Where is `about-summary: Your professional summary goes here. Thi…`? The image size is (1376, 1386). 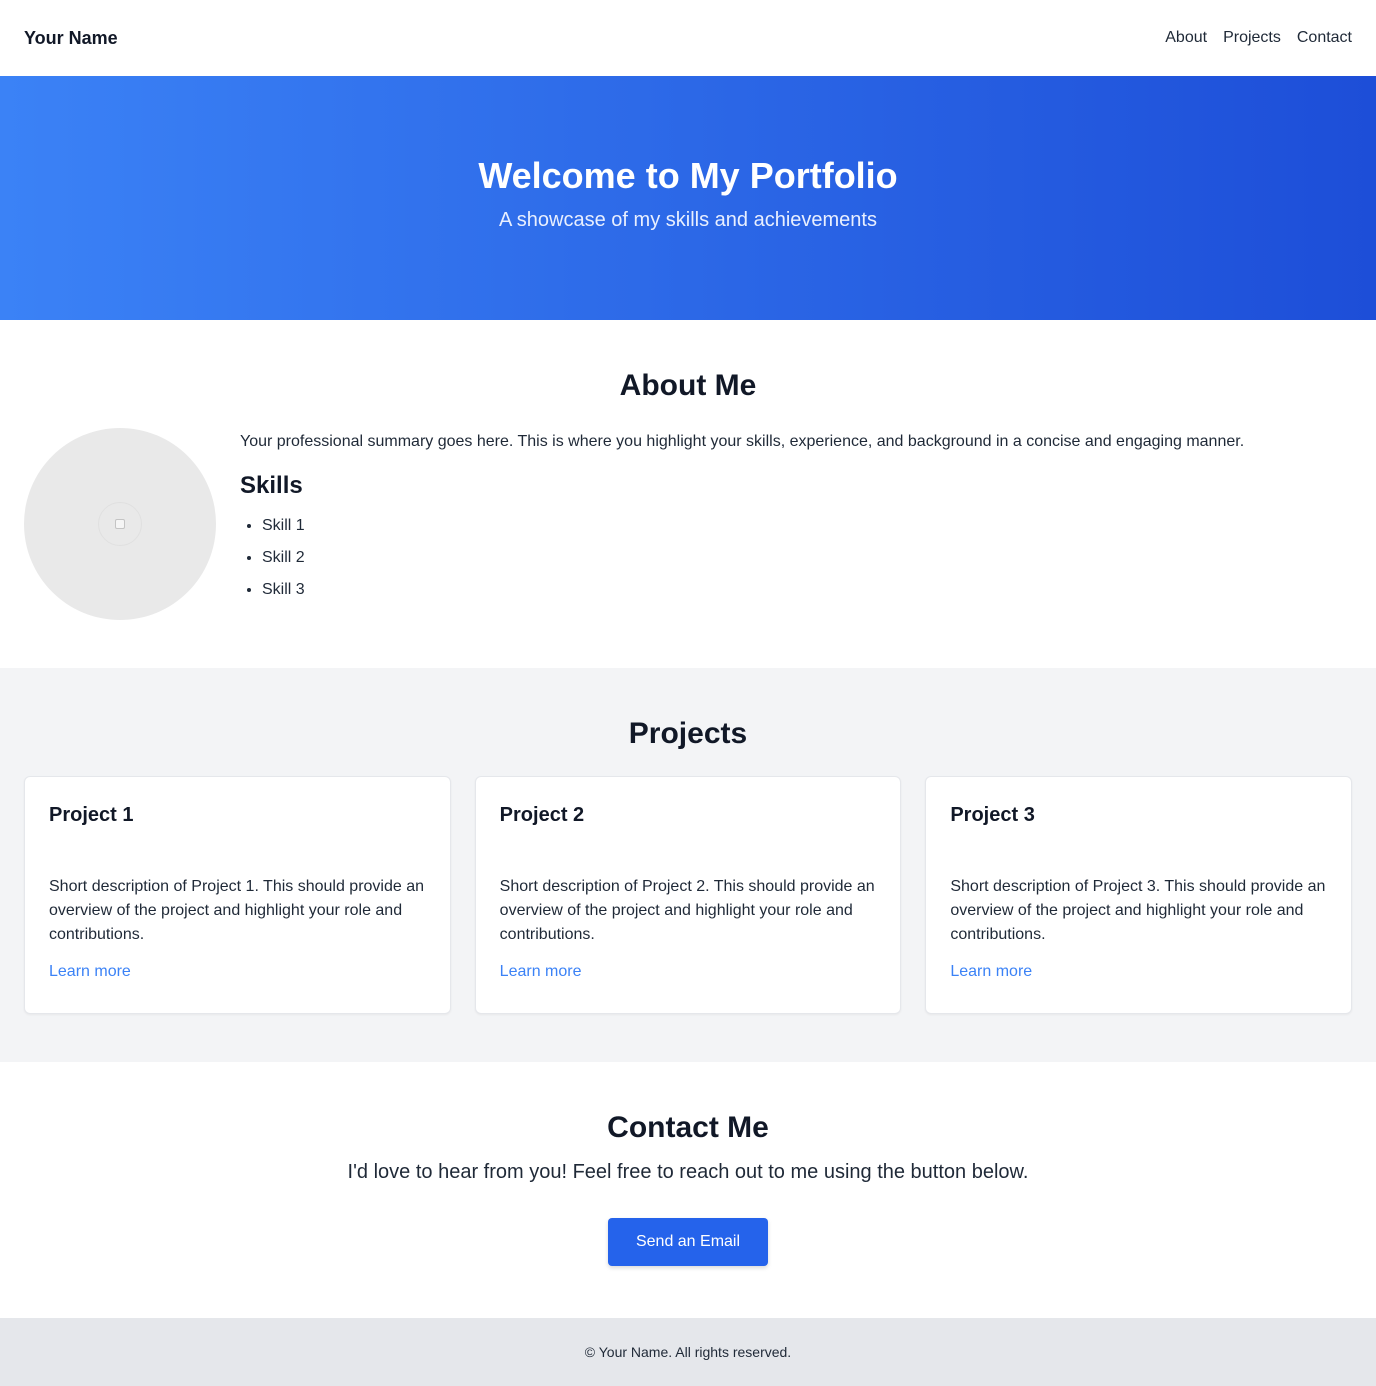
about-summary: Your professional summary goes here. Thi… is located at coordinates (742, 441).